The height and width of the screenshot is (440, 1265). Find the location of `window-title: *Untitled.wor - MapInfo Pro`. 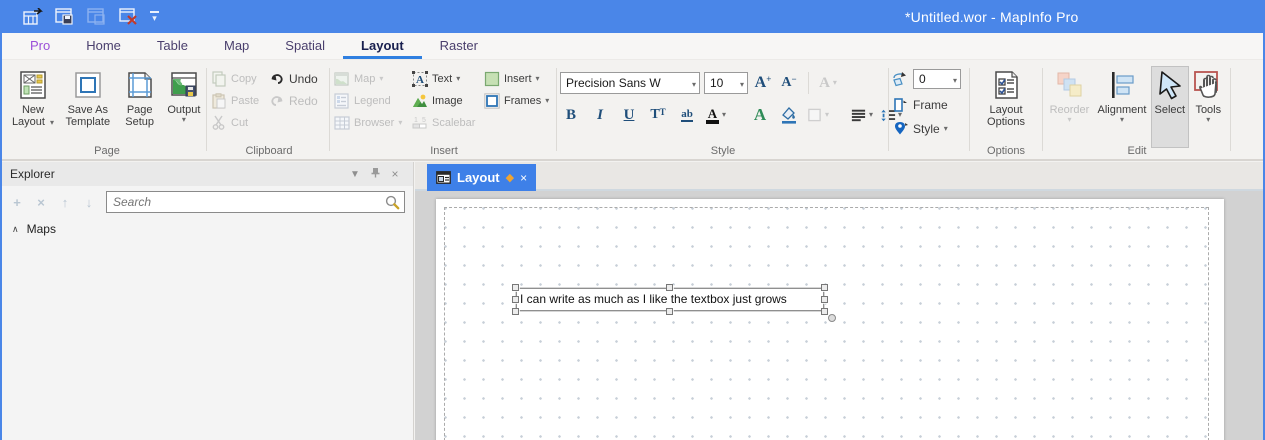

window-title: *Untitled.wor - MapInfo Pro is located at coordinates (992, 16).